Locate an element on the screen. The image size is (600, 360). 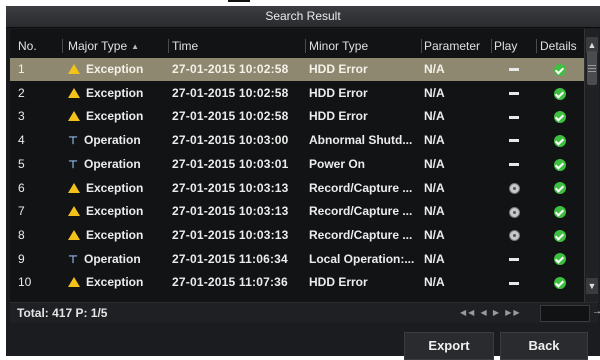
col-no: No. is located at coordinates (27, 46).